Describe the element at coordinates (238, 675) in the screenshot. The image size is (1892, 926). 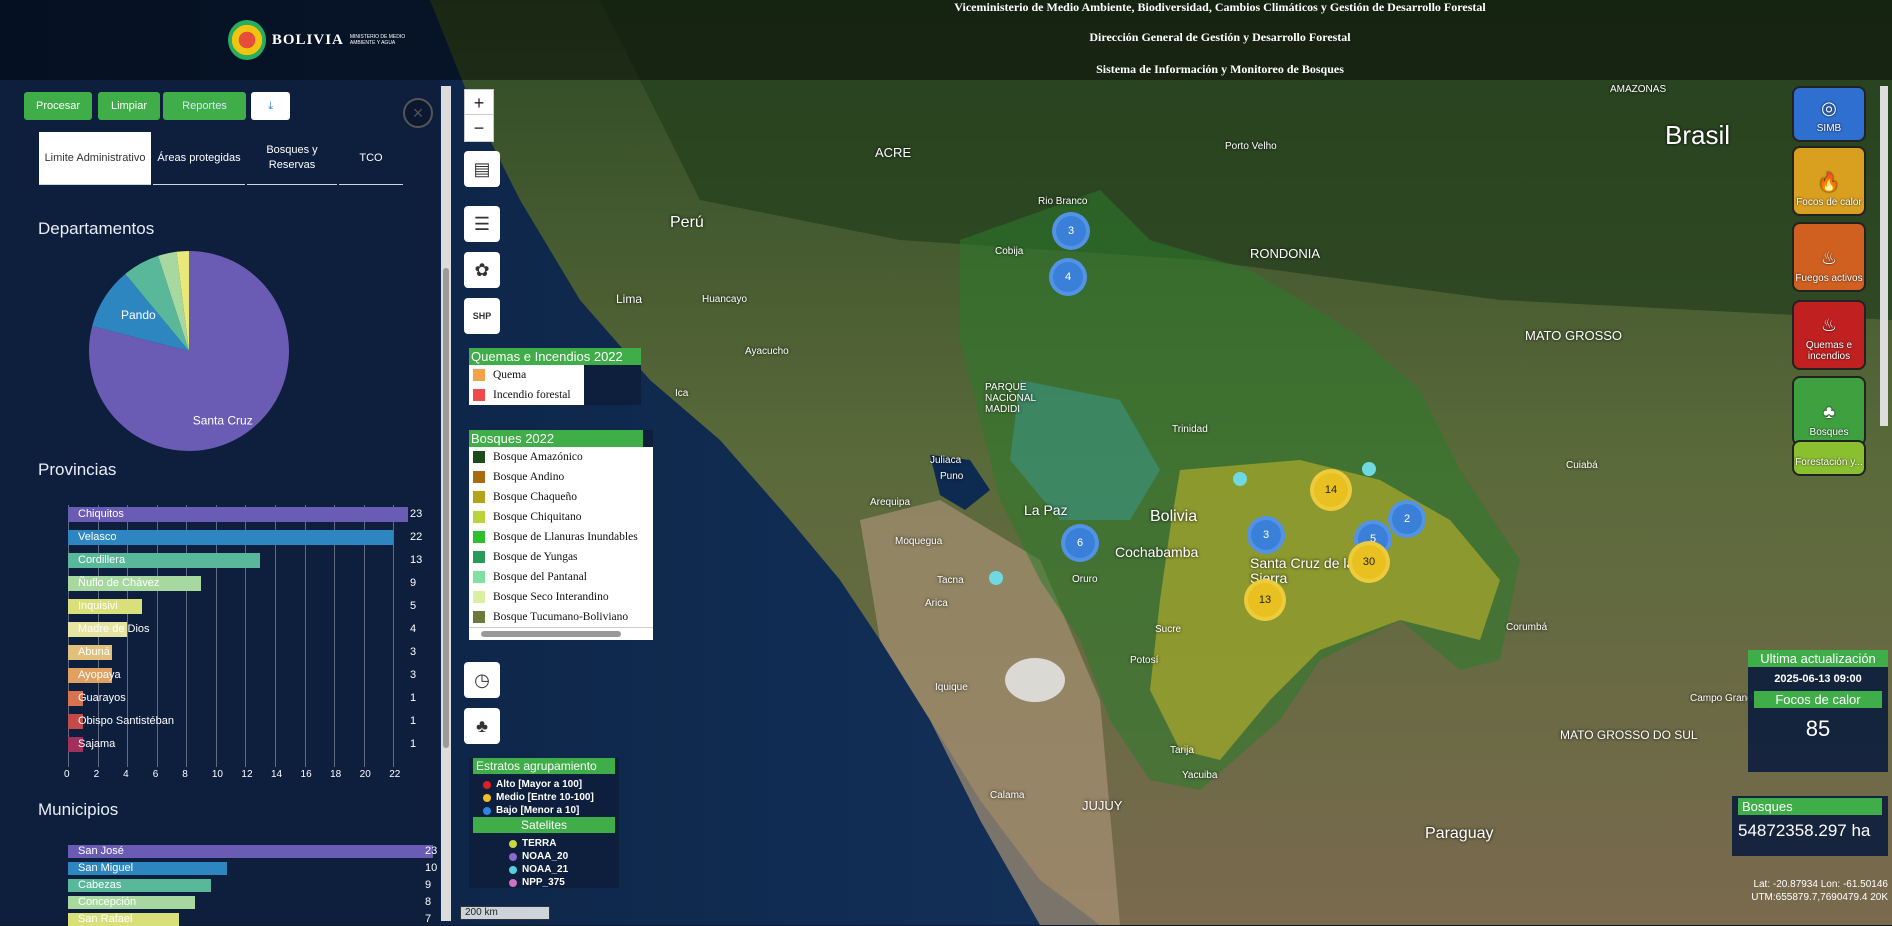
I see `bar-row: Ayopaya` at that location.